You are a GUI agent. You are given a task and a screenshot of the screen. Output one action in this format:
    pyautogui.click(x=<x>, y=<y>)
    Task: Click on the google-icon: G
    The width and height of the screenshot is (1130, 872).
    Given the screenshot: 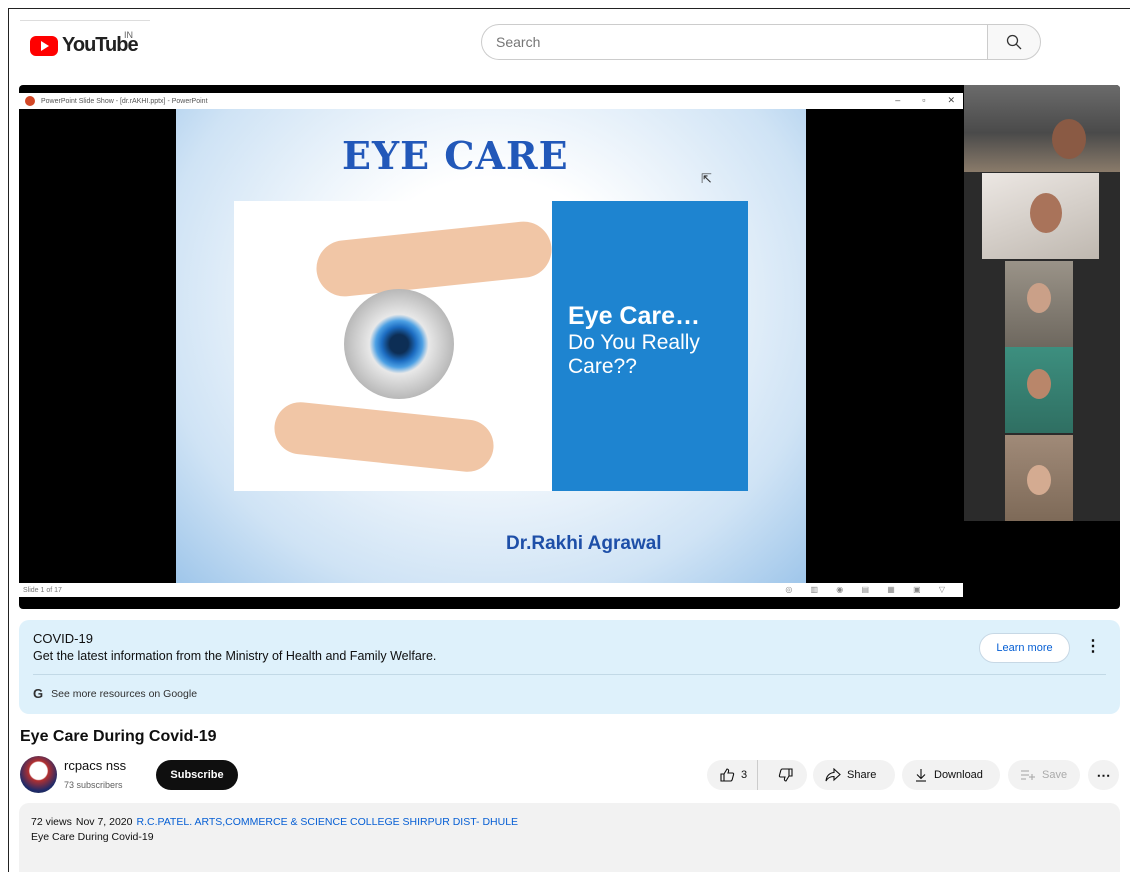 What is the action you would take?
    pyautogui.click(x=38, y=693)
    